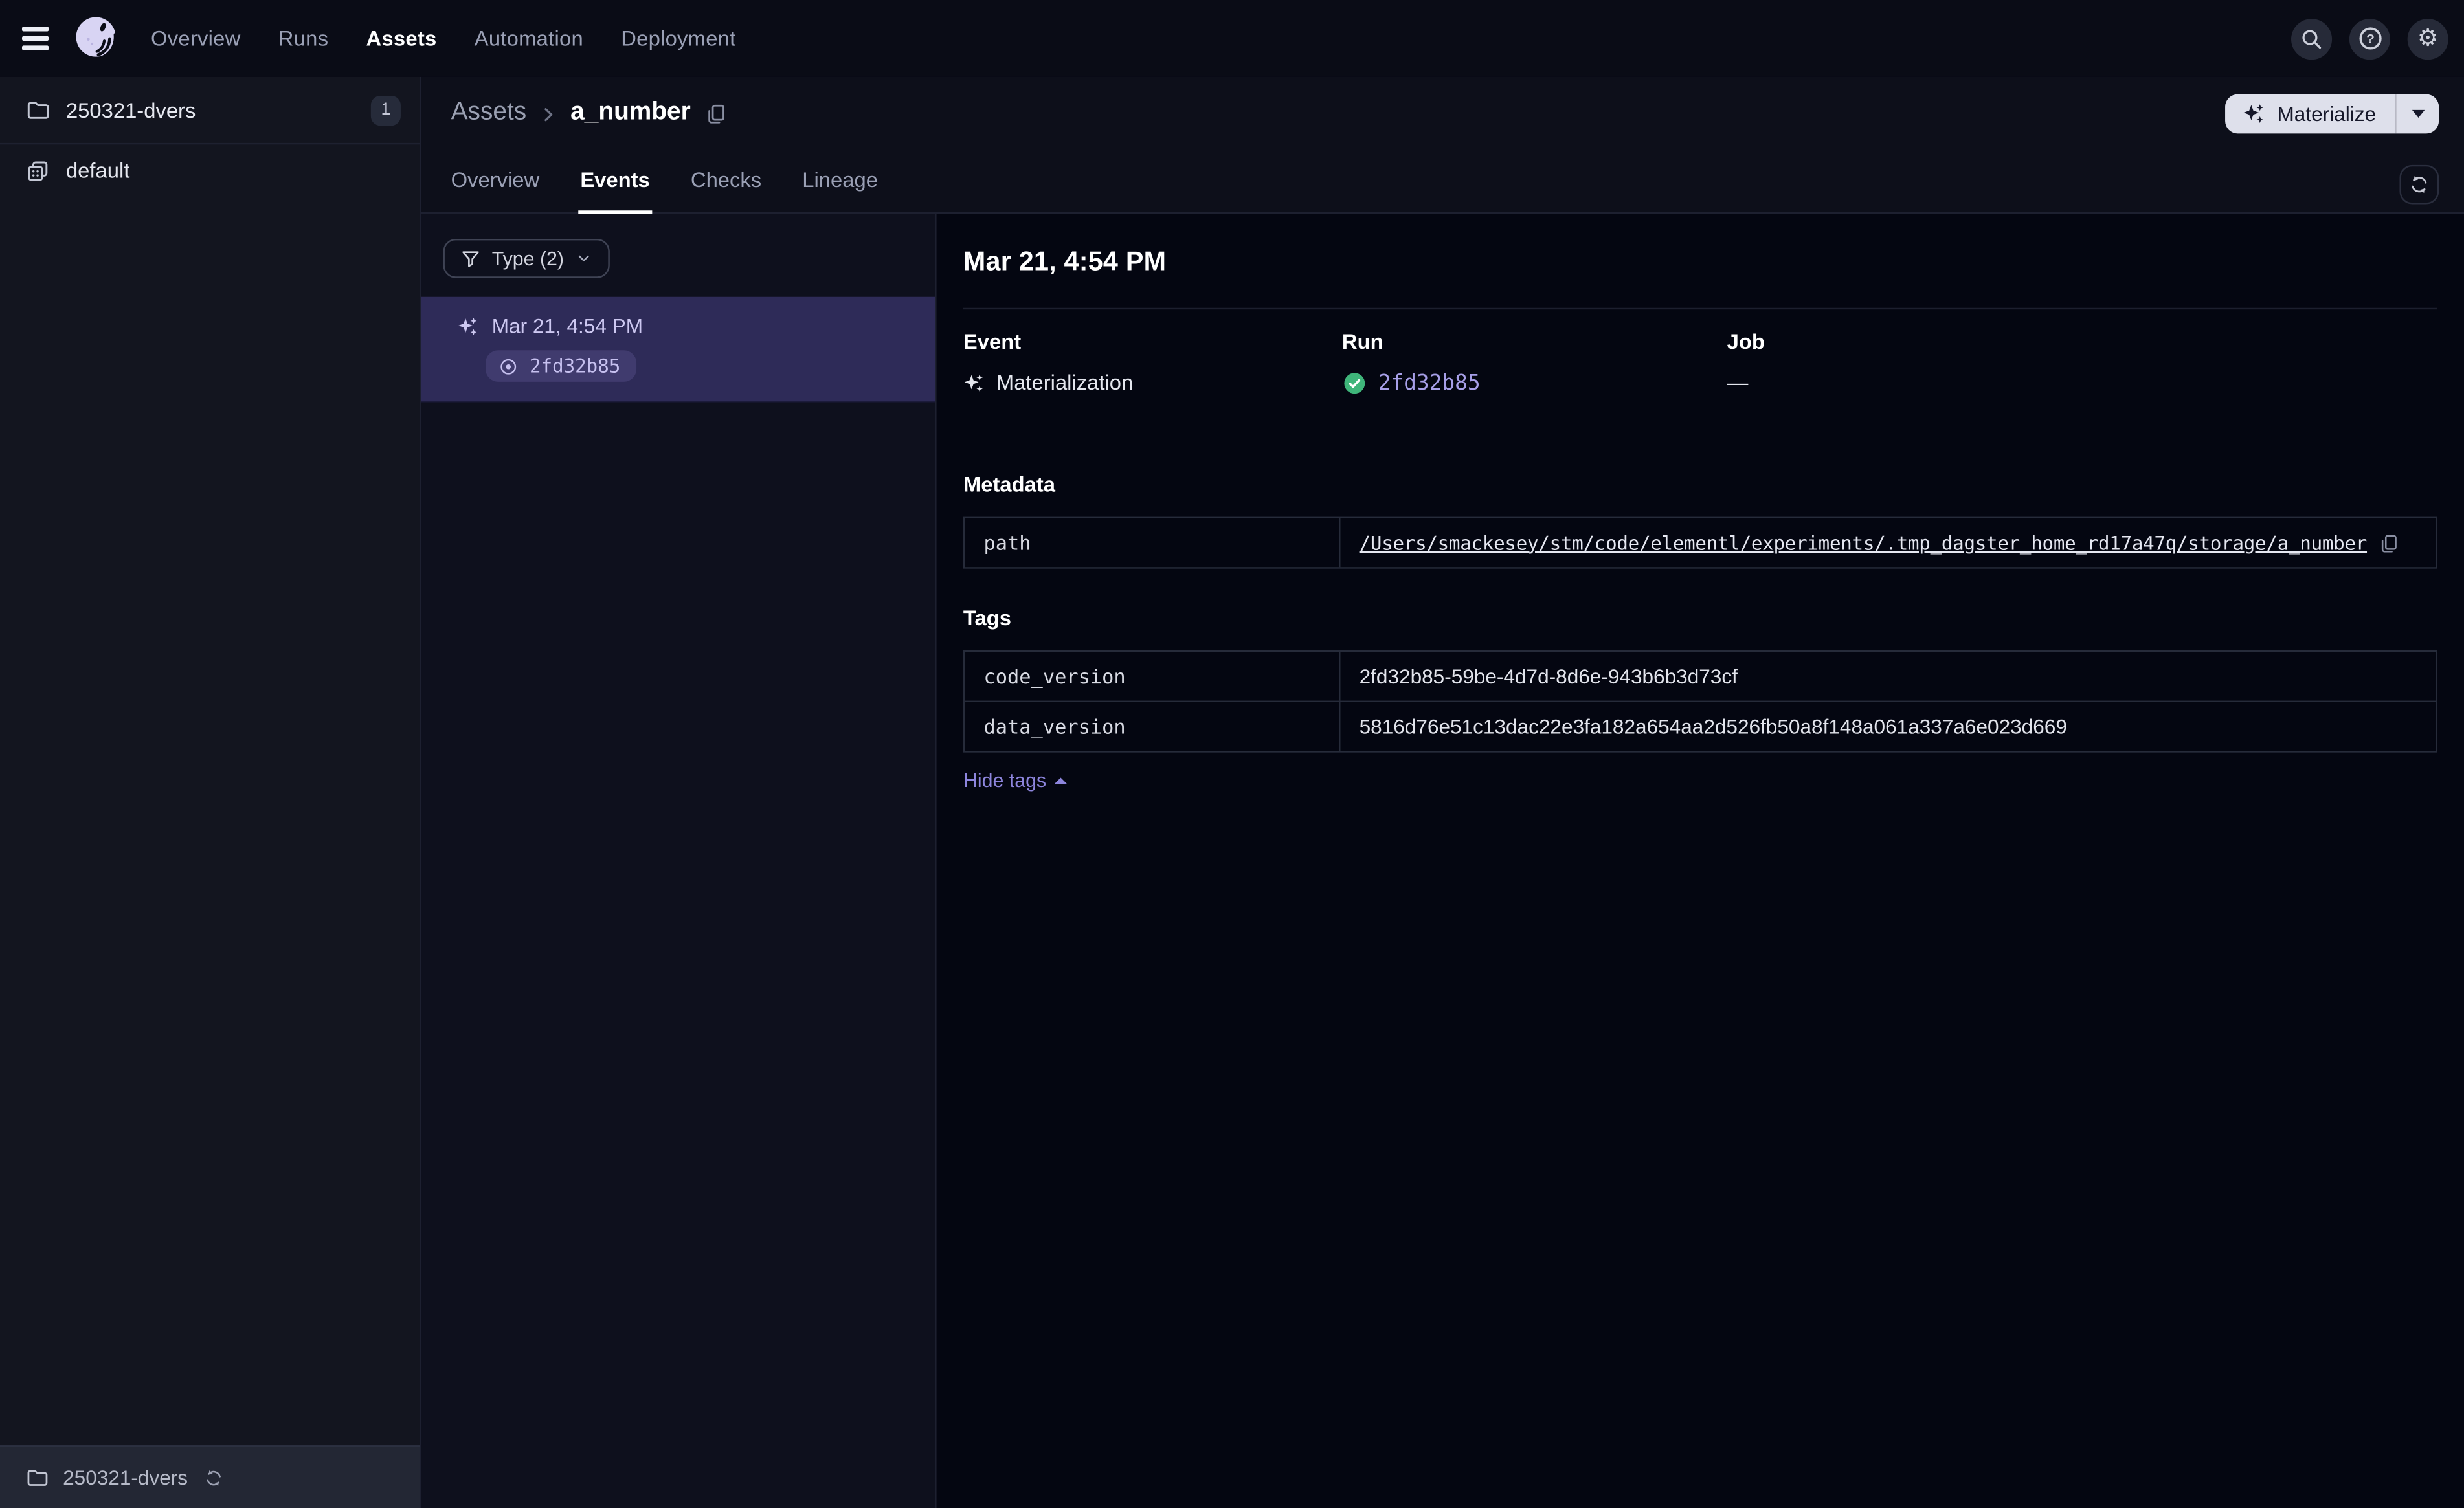 The image size is (2464, 1508). I want to click on hide-tags-label: Hide tags, so click(1005, 781).